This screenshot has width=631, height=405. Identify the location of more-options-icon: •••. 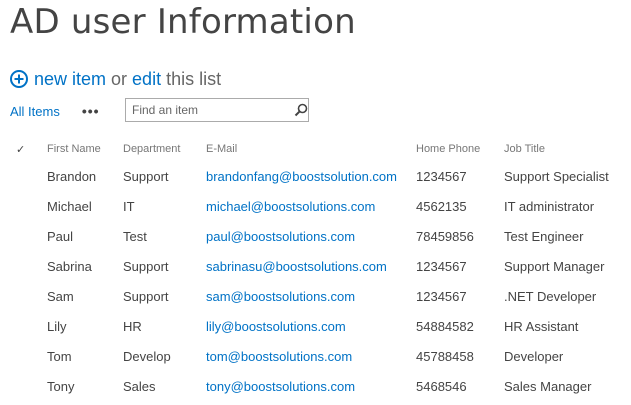
(91, 111).